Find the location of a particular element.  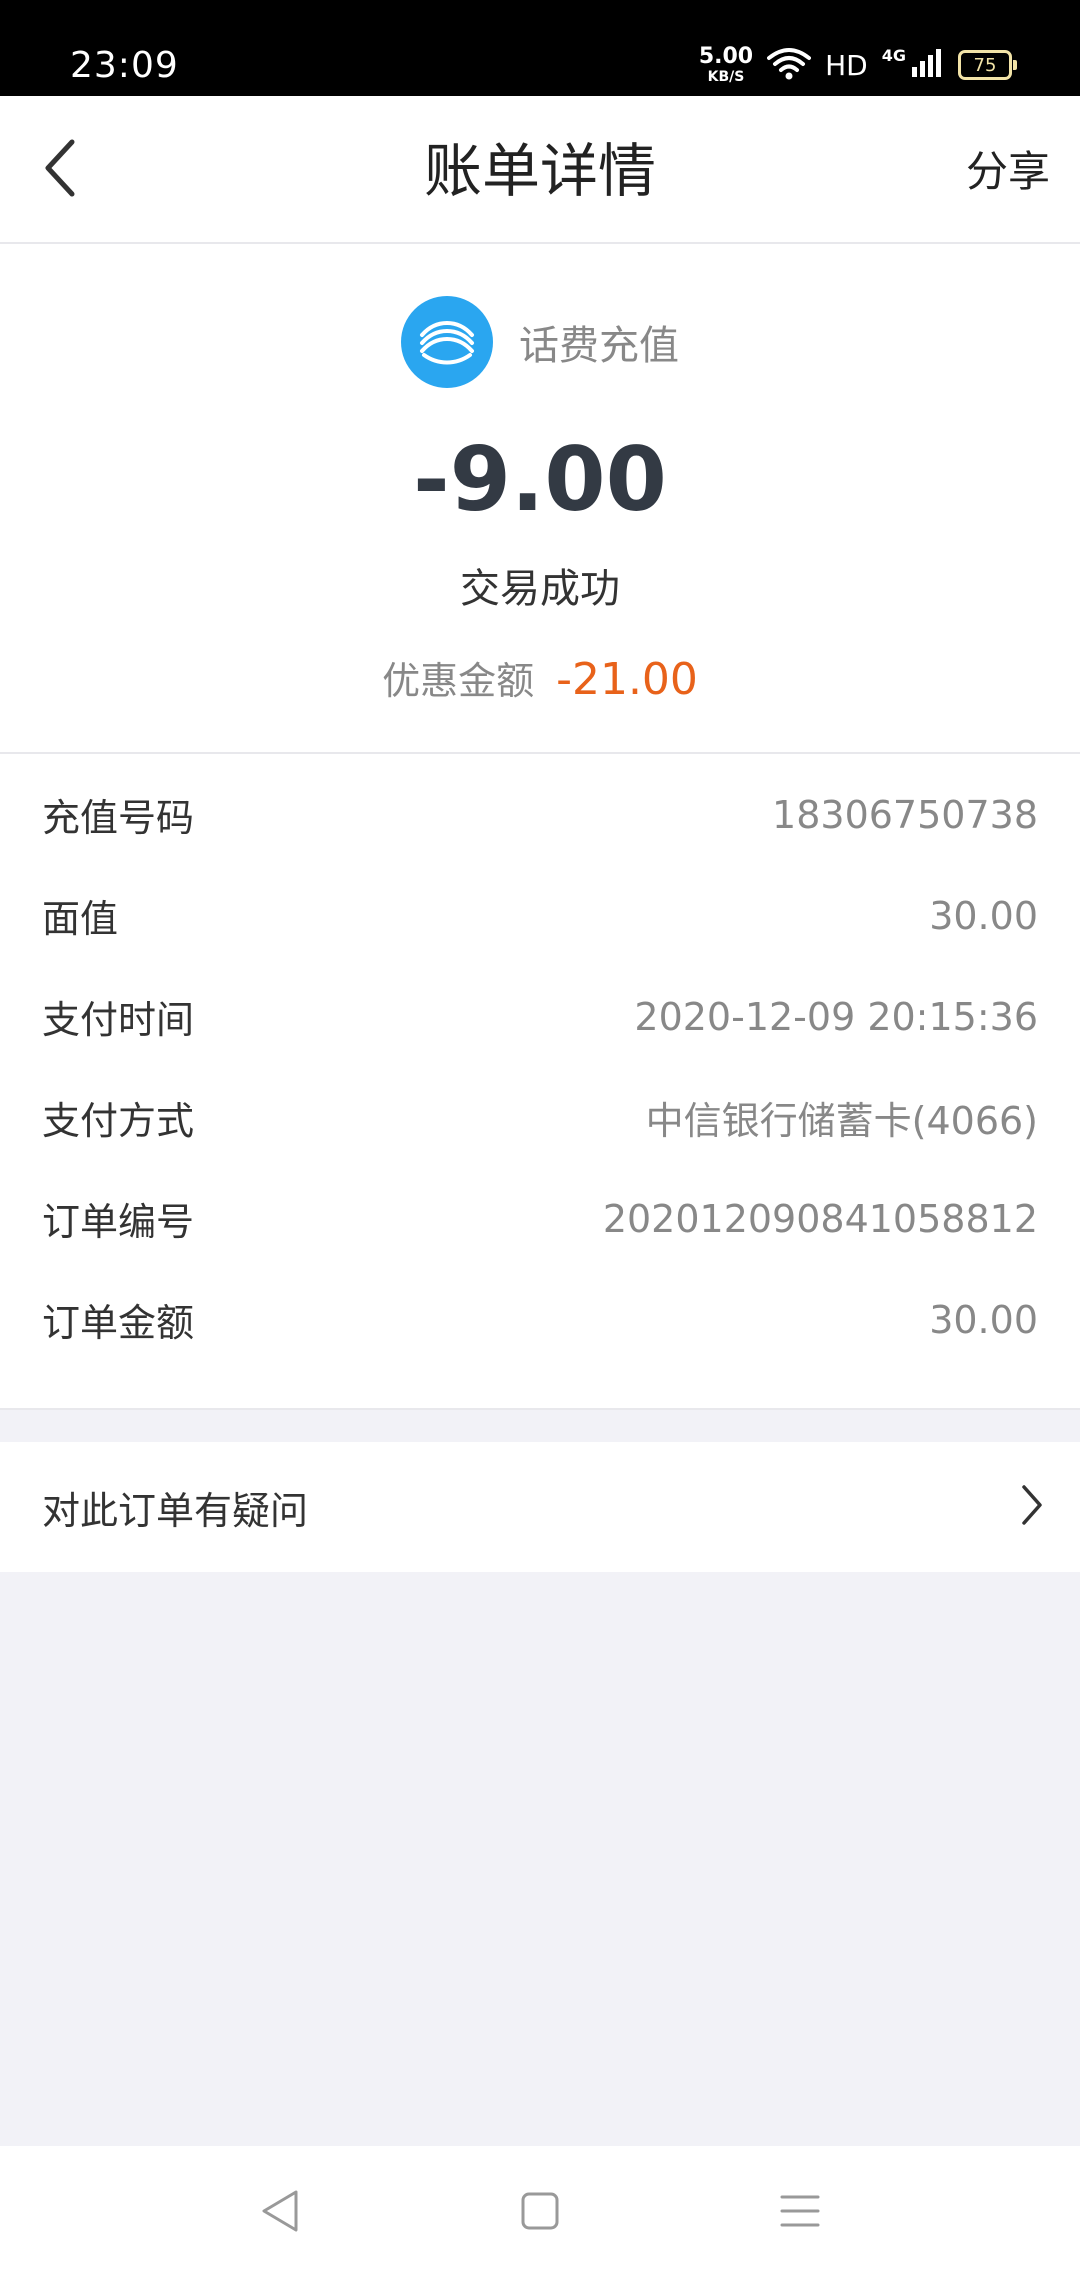

detail-label: 订单编号 is located at coordinates (118, 1222).